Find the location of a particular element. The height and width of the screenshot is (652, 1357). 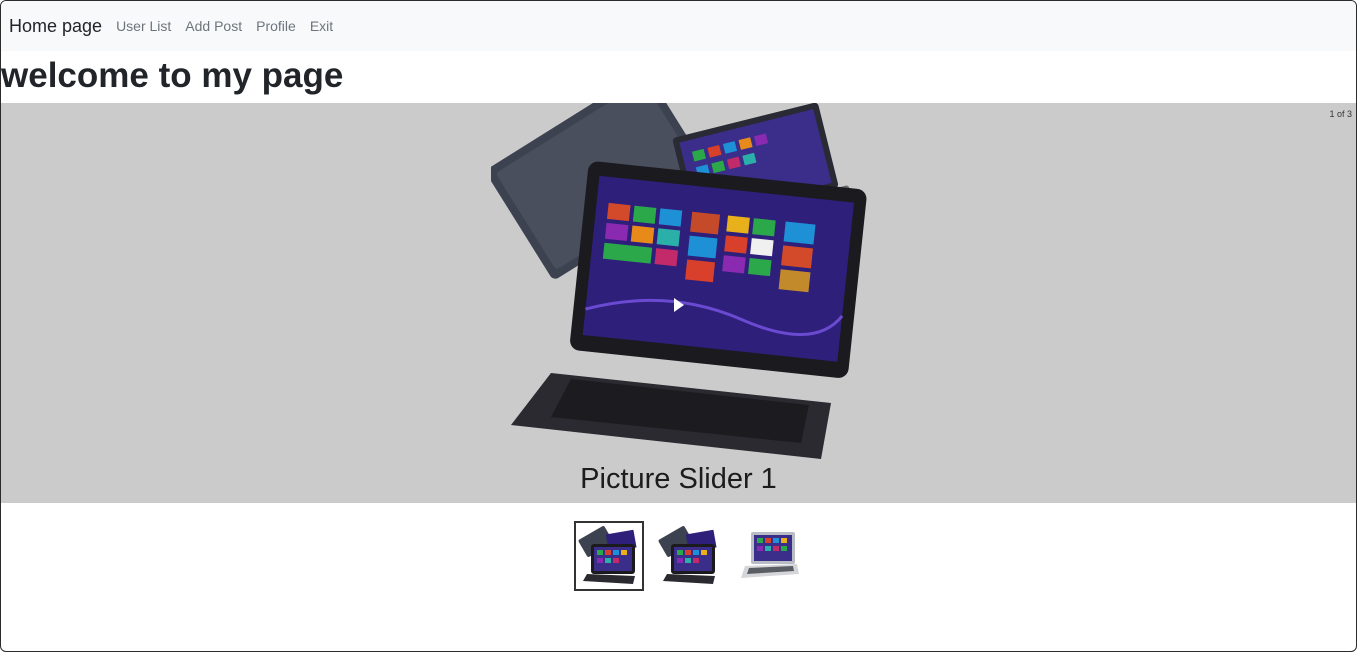

nav-link-exit: Exit is located at coordinates (321, 26).